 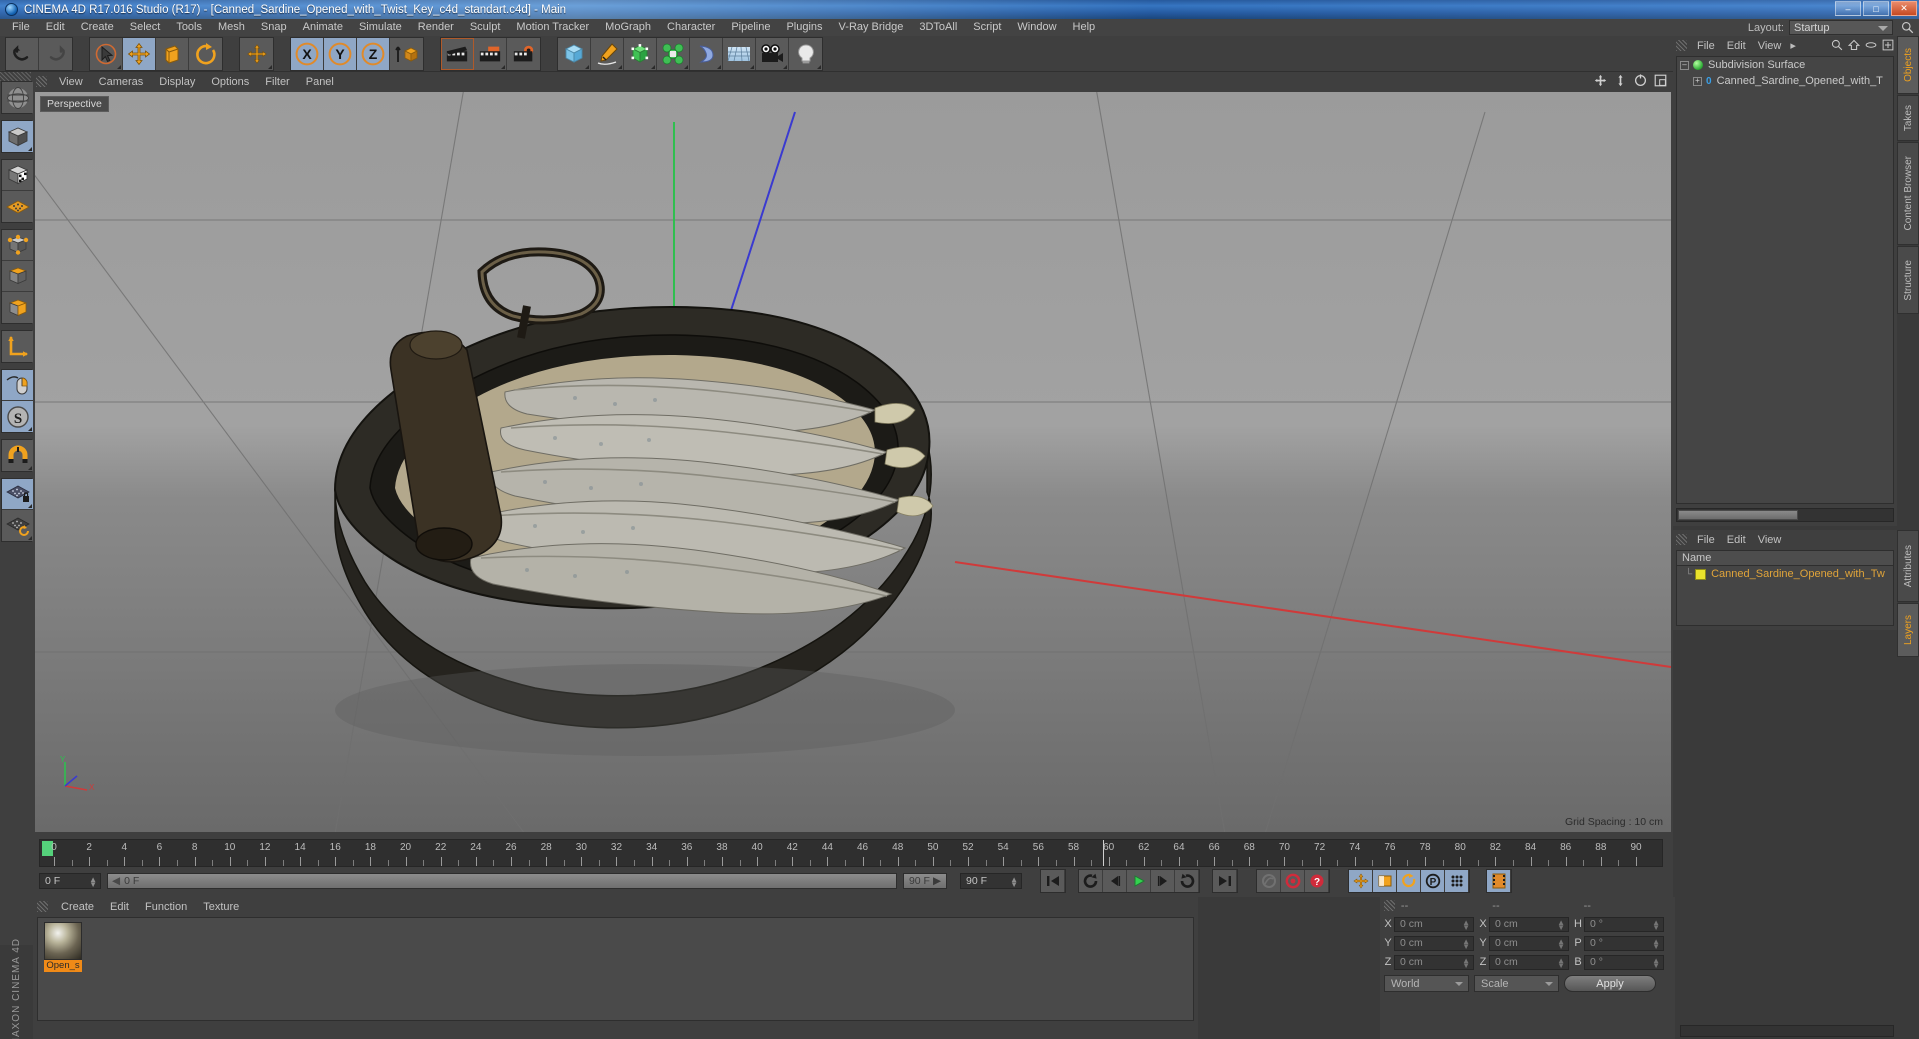 I want to click on position-y-field: 0 cm ▲ ▼, so click(x=1434, y=943).